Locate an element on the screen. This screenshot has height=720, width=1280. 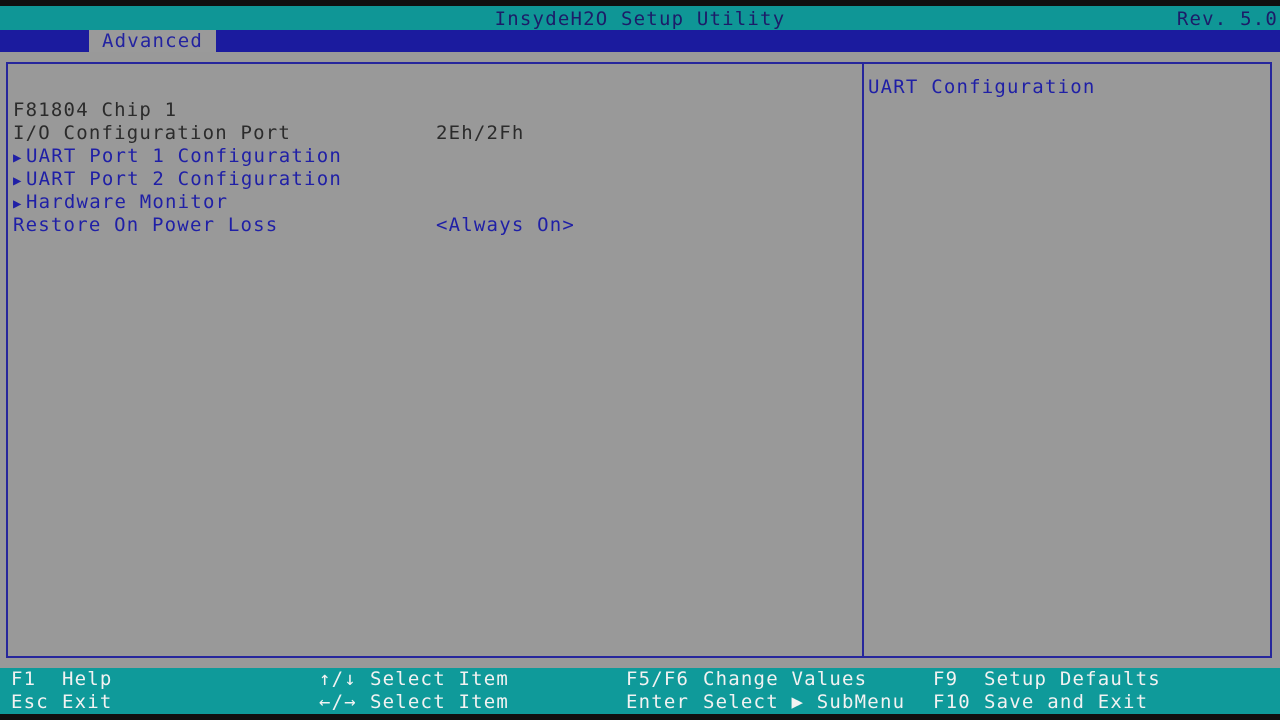
key-action: Save and Exit is located at coordinates (1066, 702).